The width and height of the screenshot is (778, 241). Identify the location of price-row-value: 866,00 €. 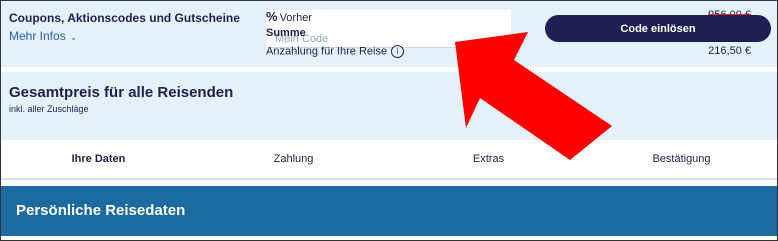
(729, 33).